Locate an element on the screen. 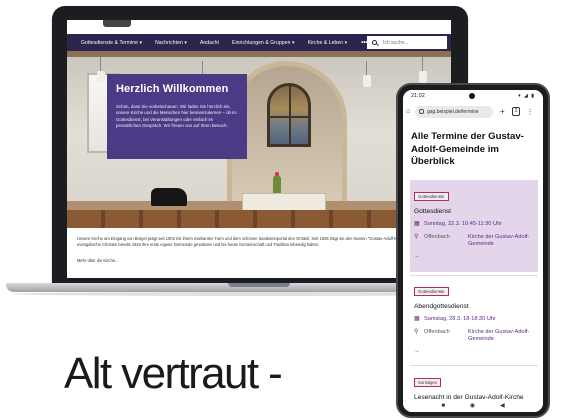 The height and width of the screenshot is (420, 561). event-date-row: ▦ Samstag, 28.3. 18-18:30 Uhr is located at coordinates (474, 319).